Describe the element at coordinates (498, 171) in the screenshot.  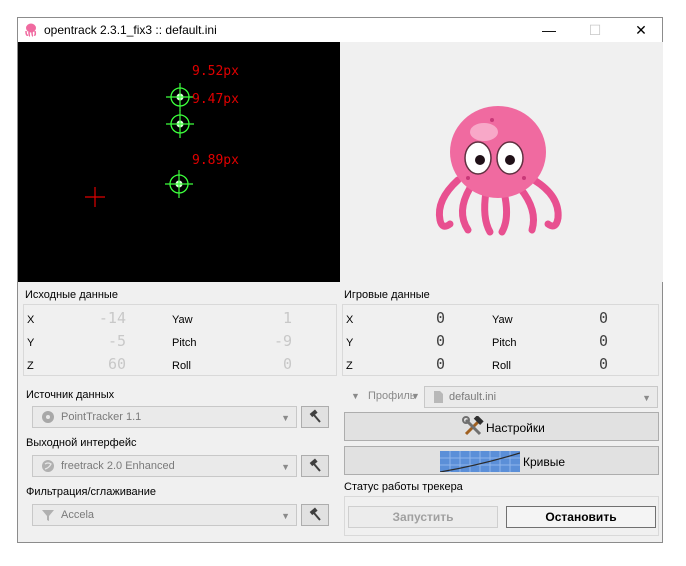
I see `octopus-mascot-icon` at that location.